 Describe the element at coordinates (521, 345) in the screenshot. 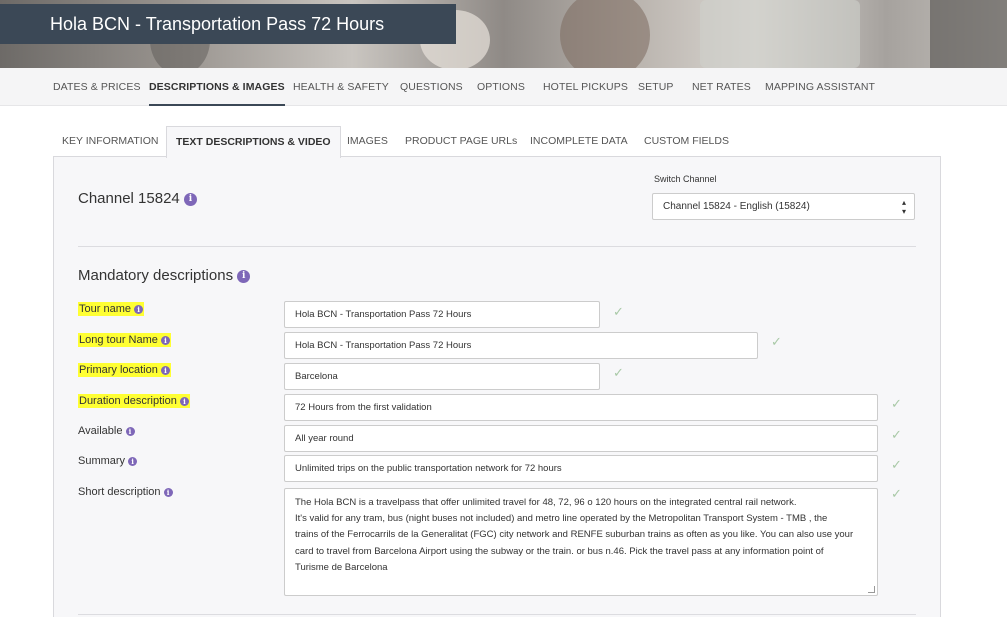

I see `long-tour-name-input: Hola BCN - Transportation Pass 72 Hours` at that location.